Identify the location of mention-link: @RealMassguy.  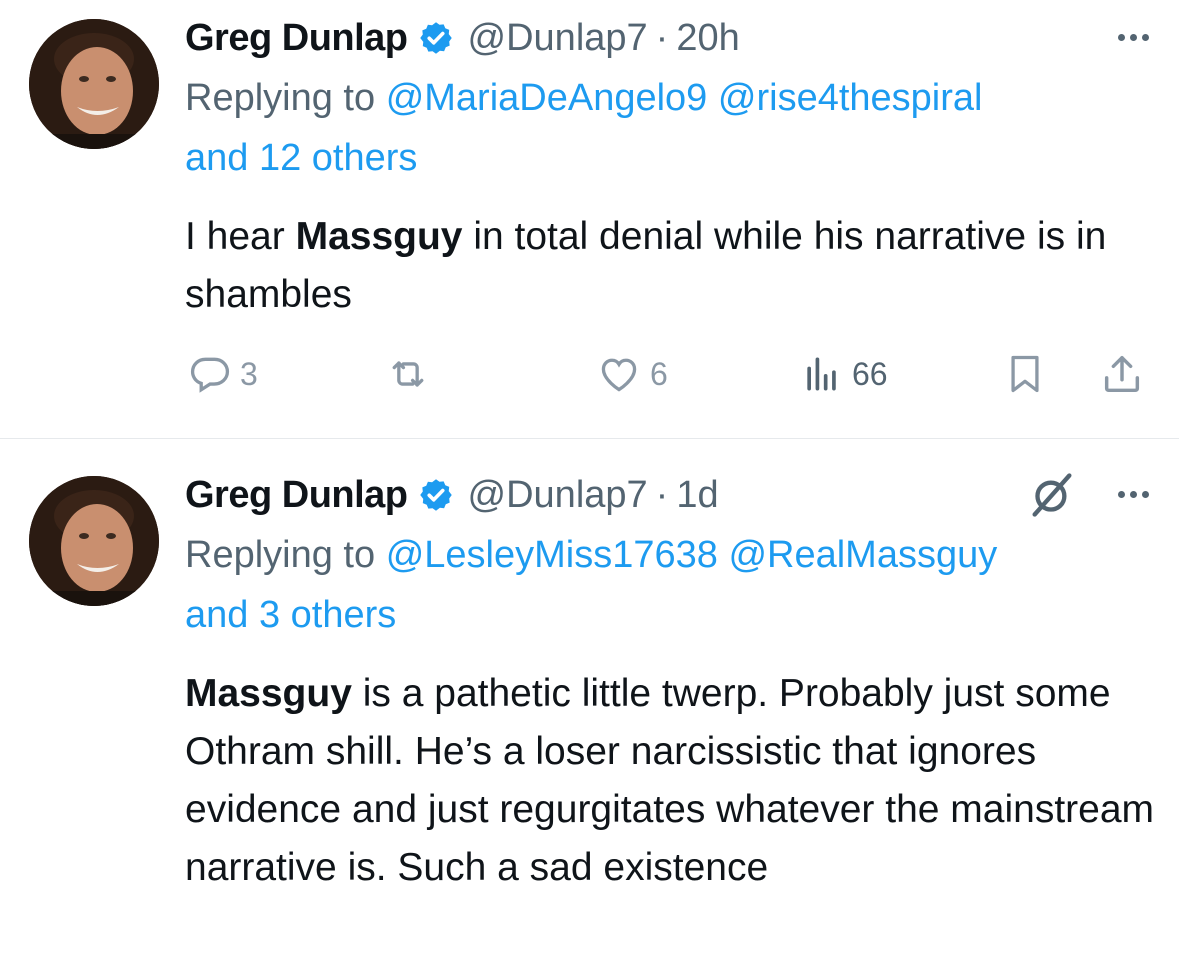
(862, 555).